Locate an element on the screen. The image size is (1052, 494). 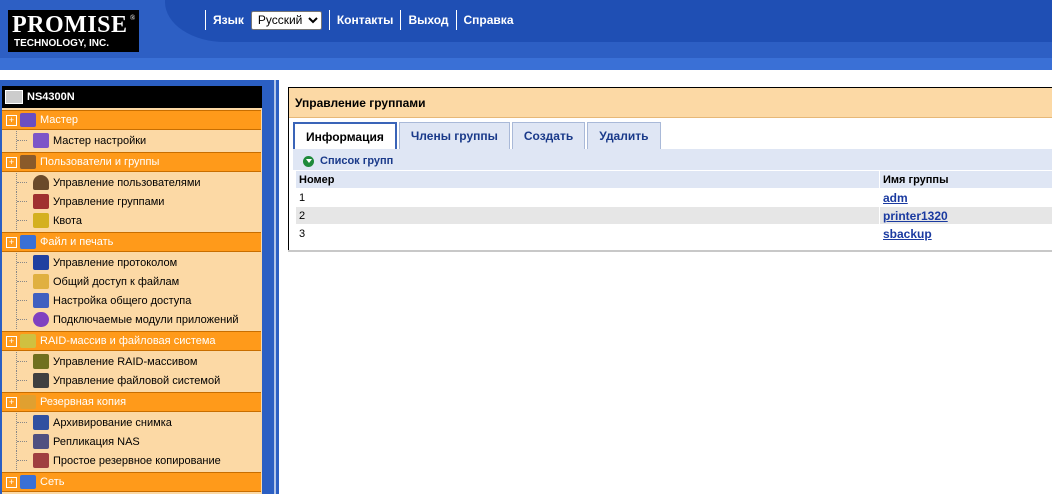
sidebar-item-raid-manage: Управление RAID-массивом is located at coordinates (131, 361).